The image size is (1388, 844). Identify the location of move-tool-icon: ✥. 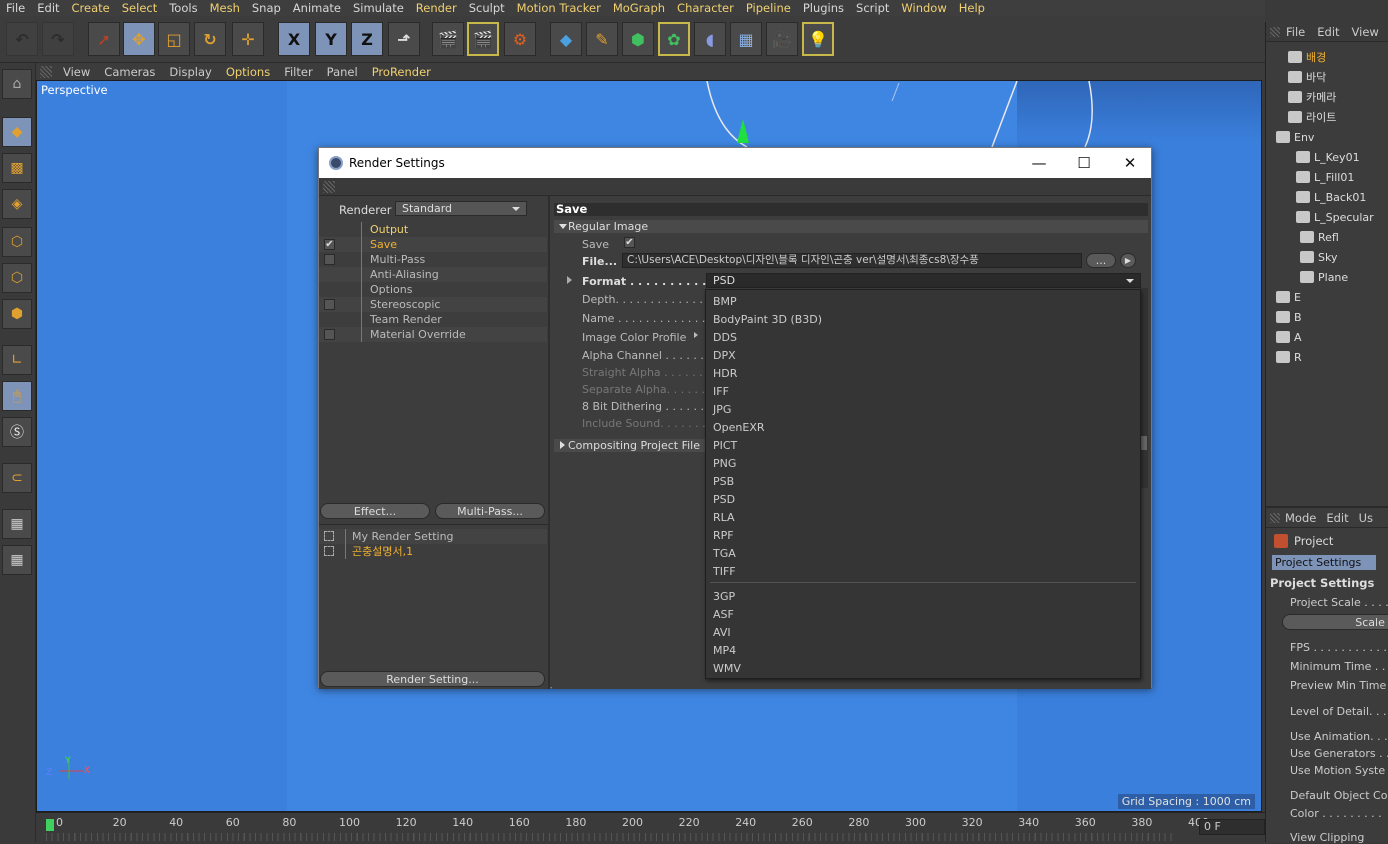
(139, 39).